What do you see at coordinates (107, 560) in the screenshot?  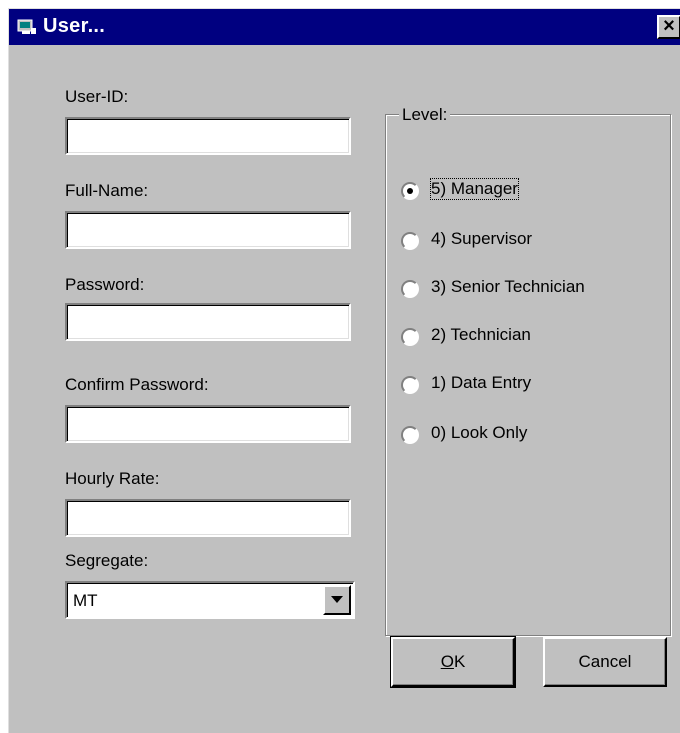 I see `segregate-label: Segregate:` at bounding box center [107, 560].